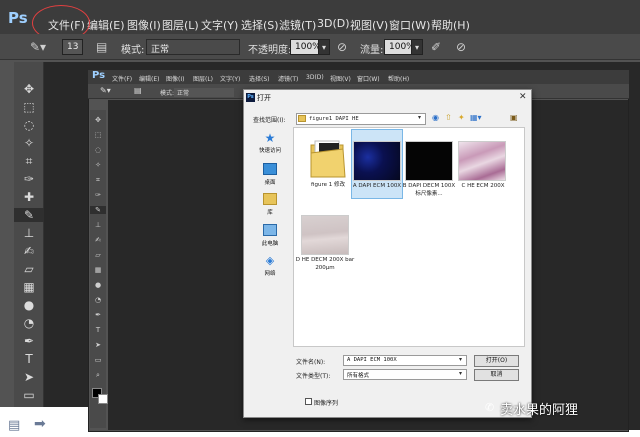  What do you see at coordinates (514, 117) in the screenshot?
I see `adobe-bridge-icon: ▣` at bounding box center [514, 117].